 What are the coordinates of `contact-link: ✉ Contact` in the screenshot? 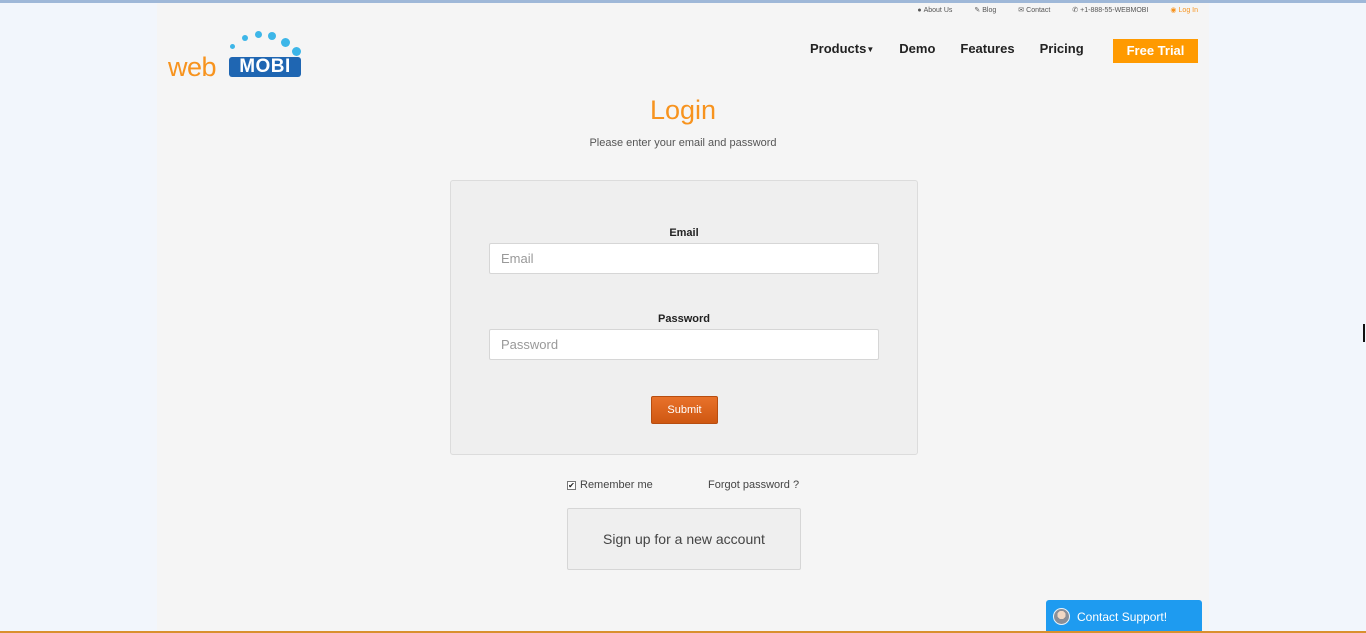 It's located at (1034, 10).